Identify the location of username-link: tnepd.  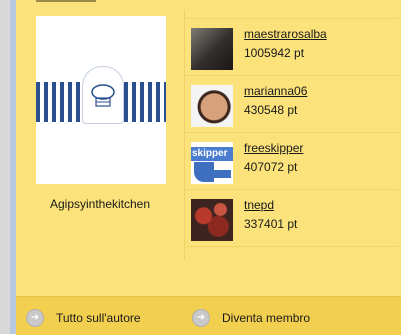
(259, 205).